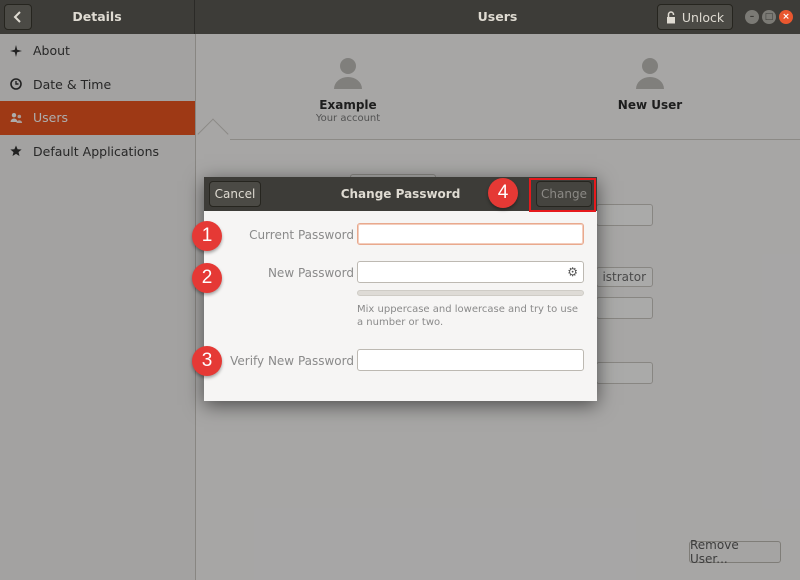 The height and width of the screenshot is (580, 800). I want to click on unlock-button: Unlock, so click(695, 17).